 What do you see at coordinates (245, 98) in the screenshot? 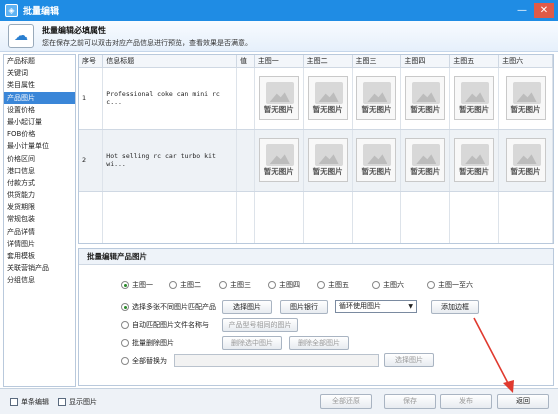
I see `row-value` at bounding box center [245, 98].